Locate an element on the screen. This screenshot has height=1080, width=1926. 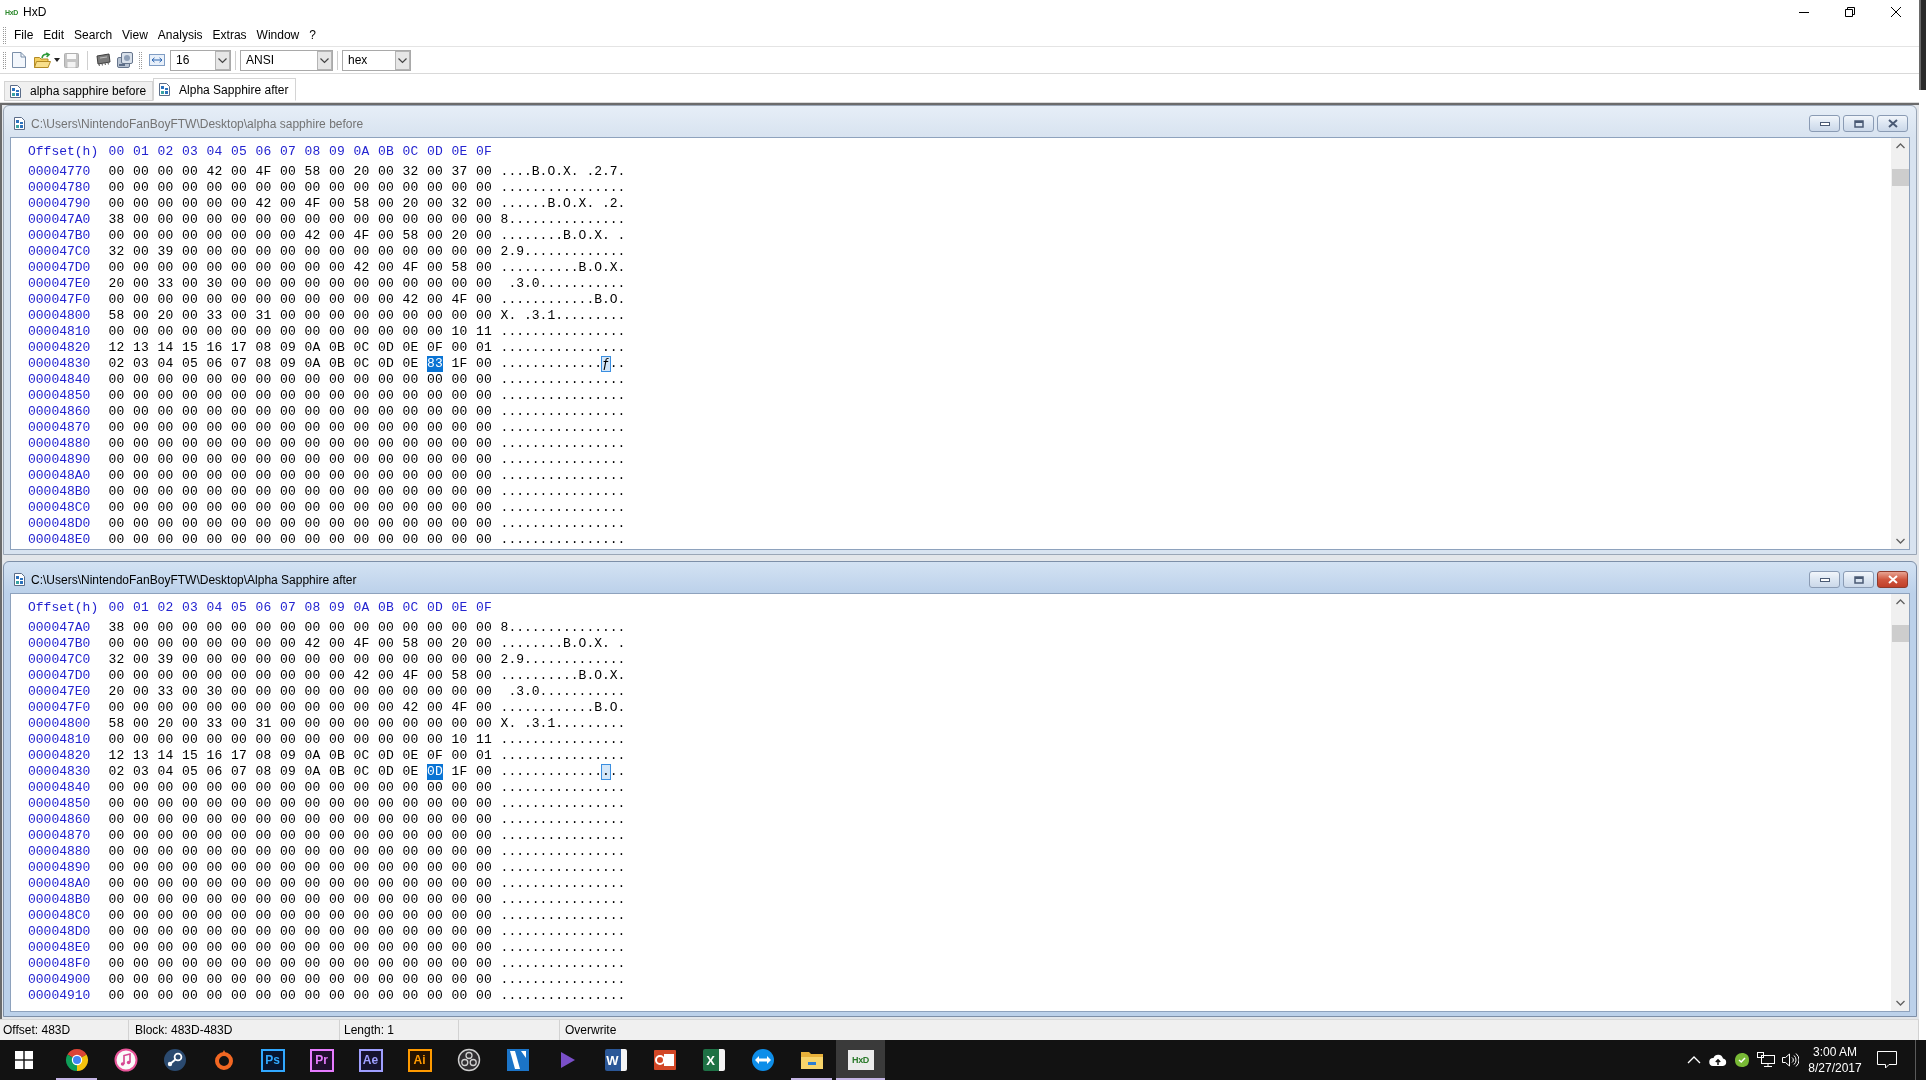
row-offset: 000047B0 is located at coordinates (59, 644).